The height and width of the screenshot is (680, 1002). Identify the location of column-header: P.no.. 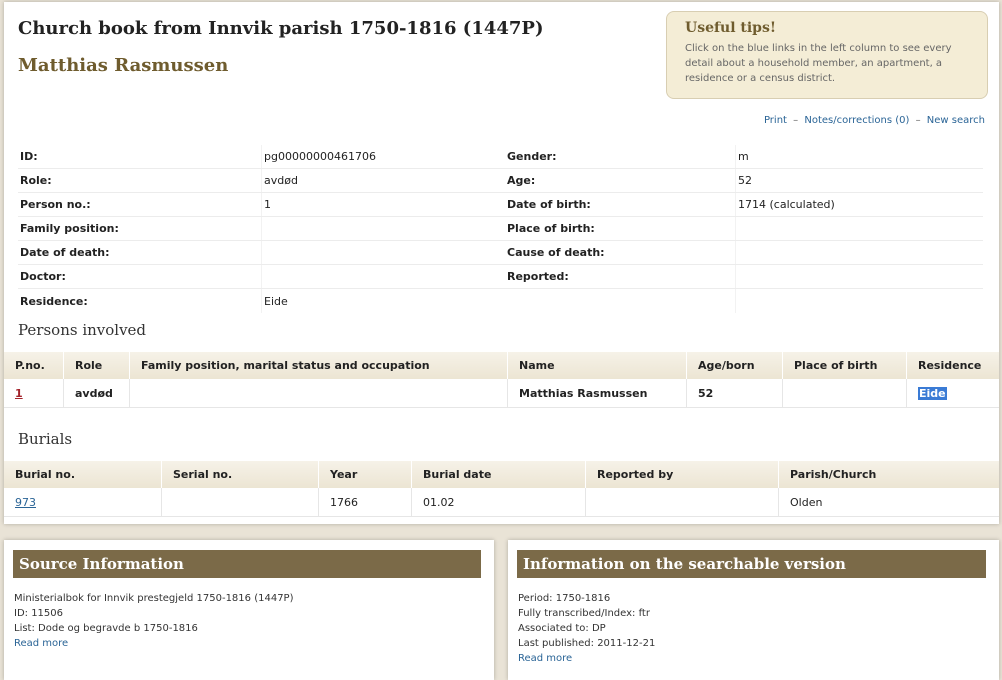
(34, 365).